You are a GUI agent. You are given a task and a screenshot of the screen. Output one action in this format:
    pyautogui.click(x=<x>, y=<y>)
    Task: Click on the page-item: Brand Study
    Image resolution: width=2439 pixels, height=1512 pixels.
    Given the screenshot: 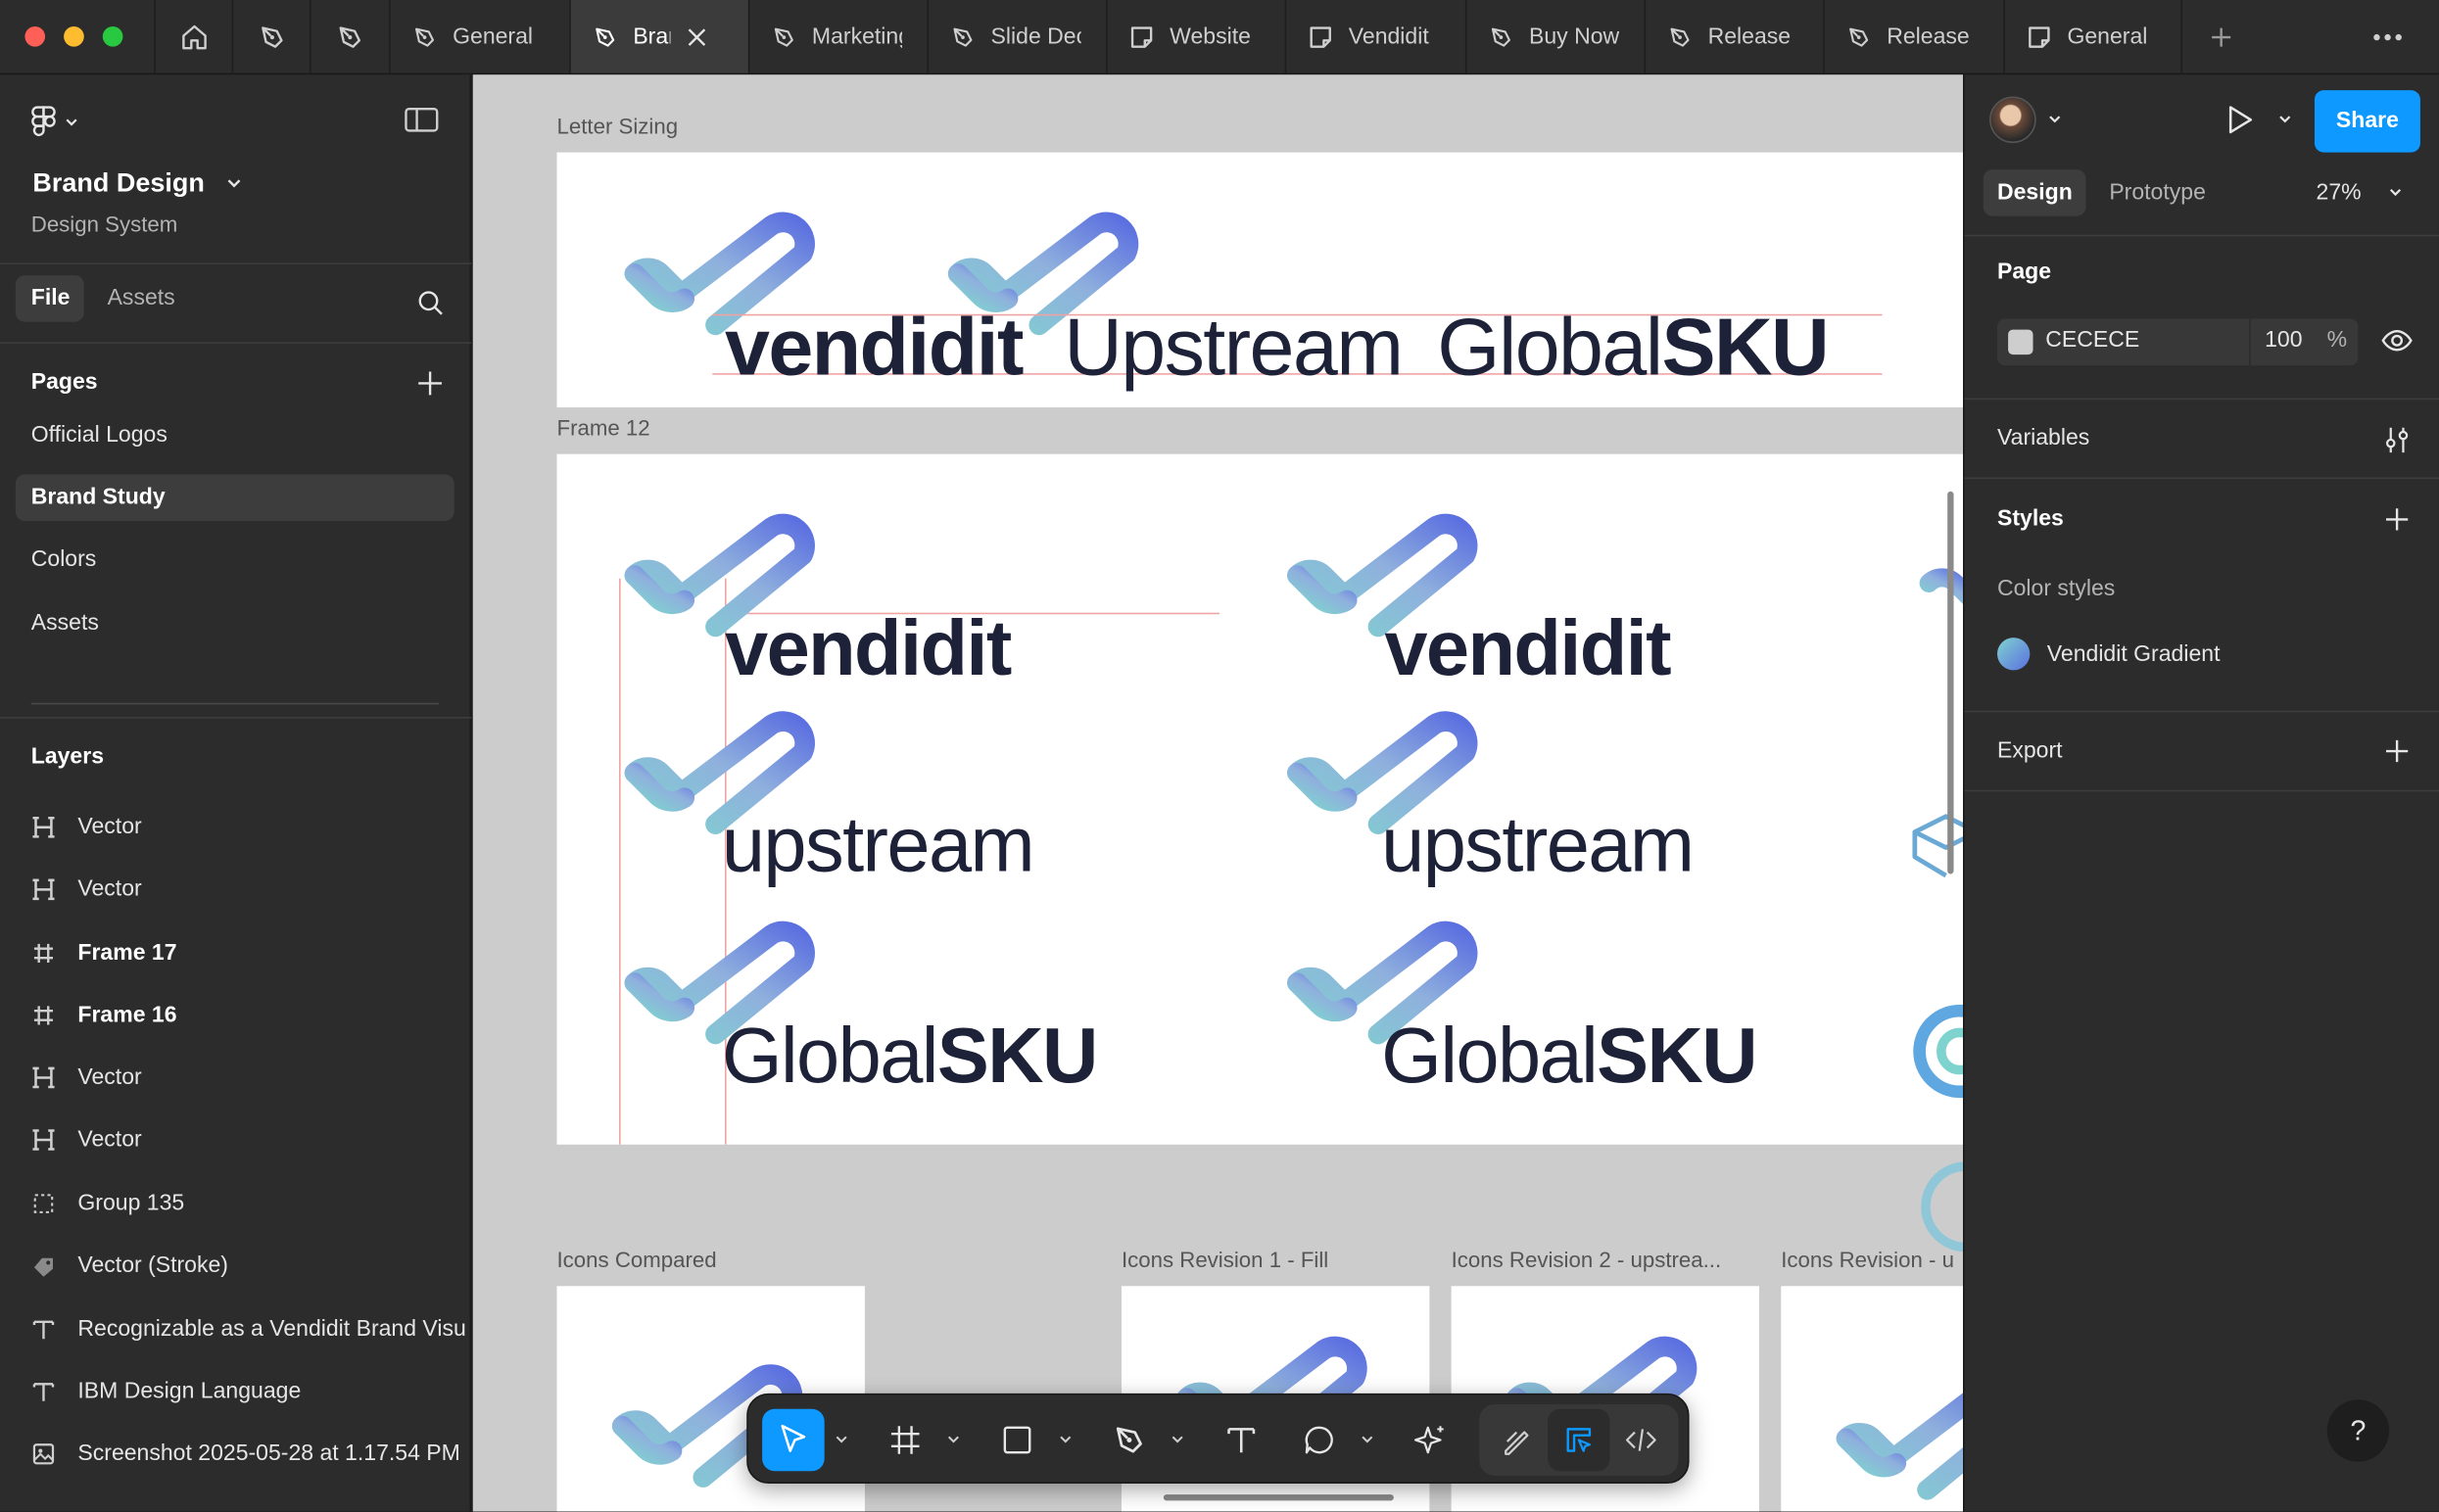 What is the action you would take?
    pyautogui.click(x=234, y=497)
    